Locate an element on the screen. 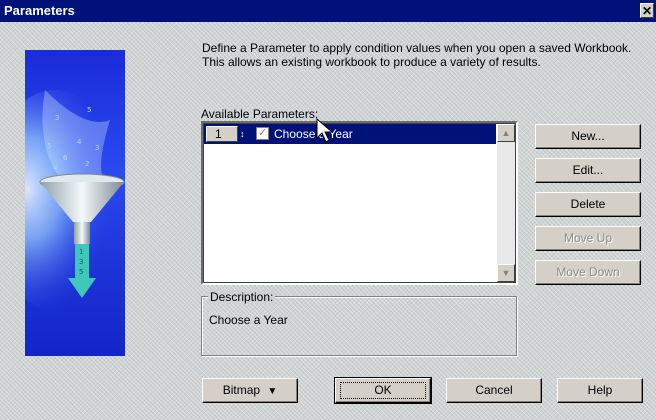 Image resolution: width=656 pixels, height=420 pixels. move-up-button-label: Move Up is located at coordinates (588, 238).